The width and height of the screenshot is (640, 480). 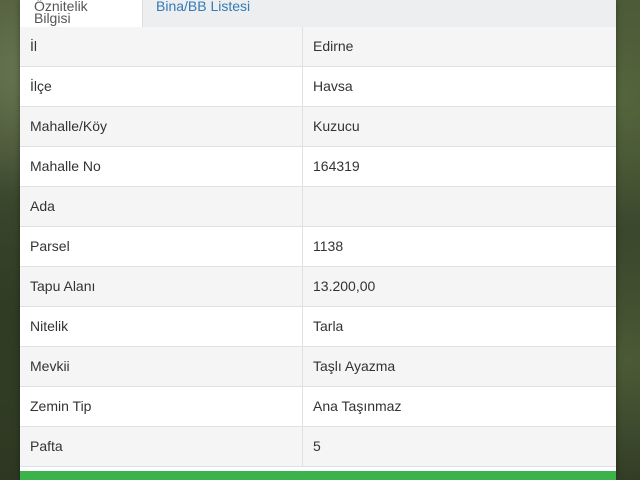 I want to click on row-label: Zemin Tip, so click(x=61, y=406).